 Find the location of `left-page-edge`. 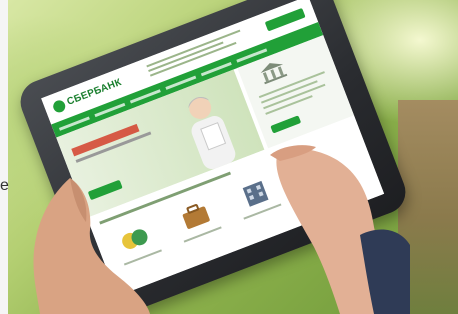

left-page-edge is located at coordinates (4, 157).